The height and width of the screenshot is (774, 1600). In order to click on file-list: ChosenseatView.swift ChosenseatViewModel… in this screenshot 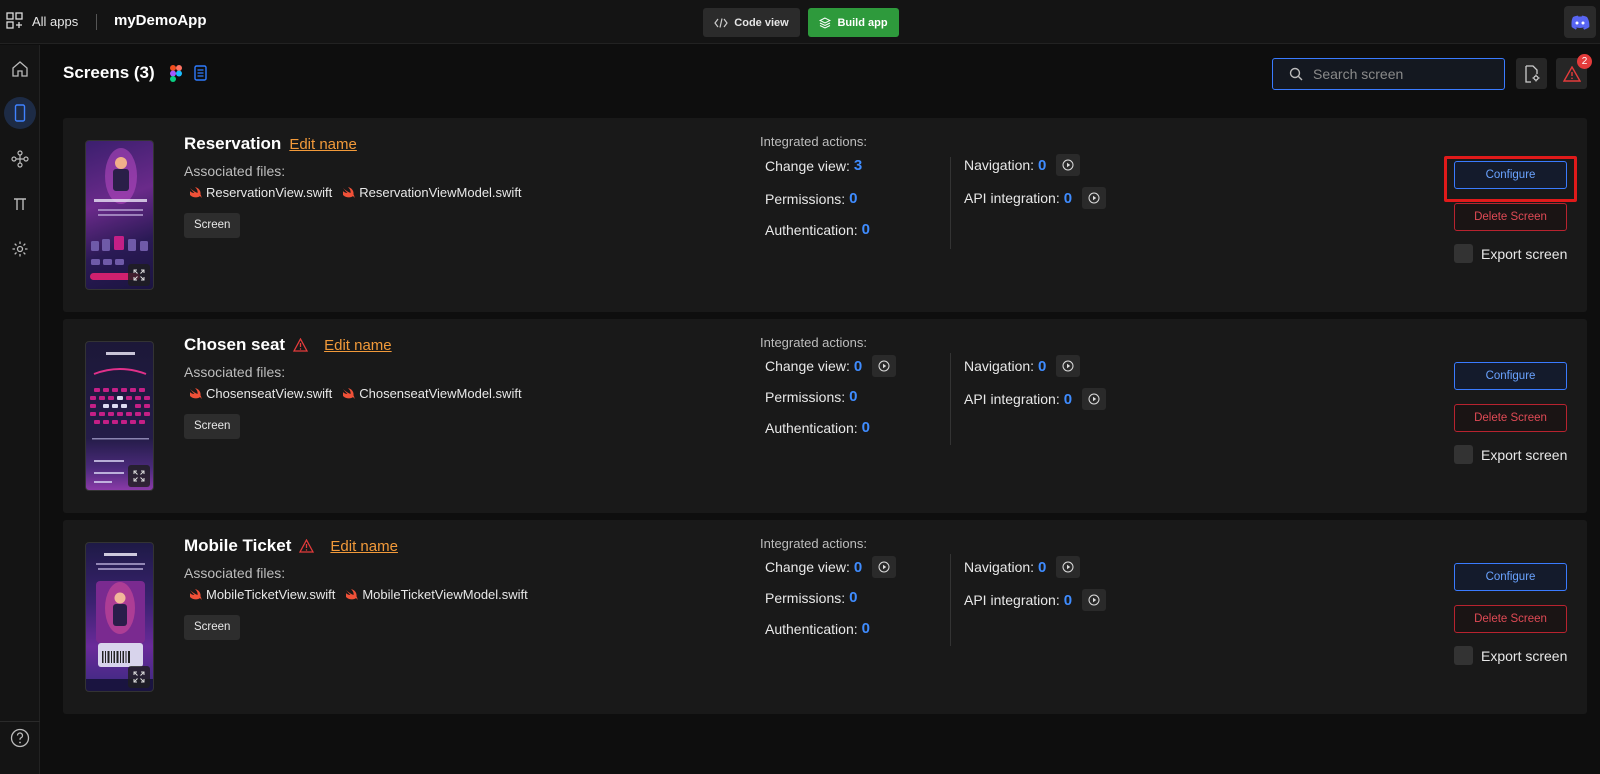, I will do `click(355, 393)`.